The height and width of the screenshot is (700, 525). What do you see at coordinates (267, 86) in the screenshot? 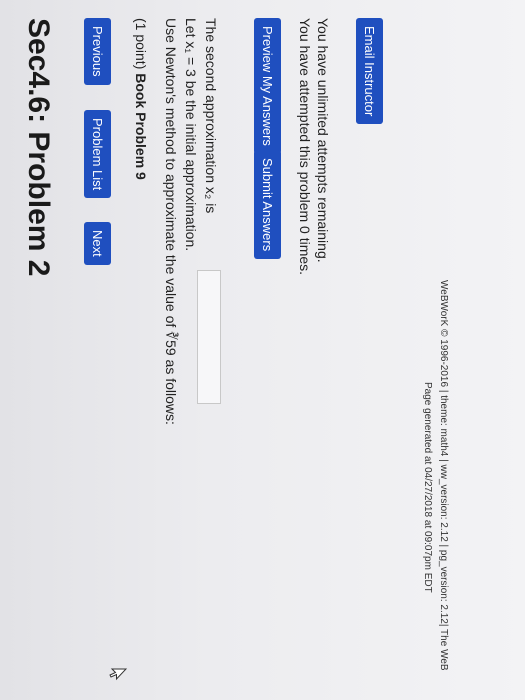
I see `preview-answers-button: Preview My Answers` at bounding box center [267, 86].